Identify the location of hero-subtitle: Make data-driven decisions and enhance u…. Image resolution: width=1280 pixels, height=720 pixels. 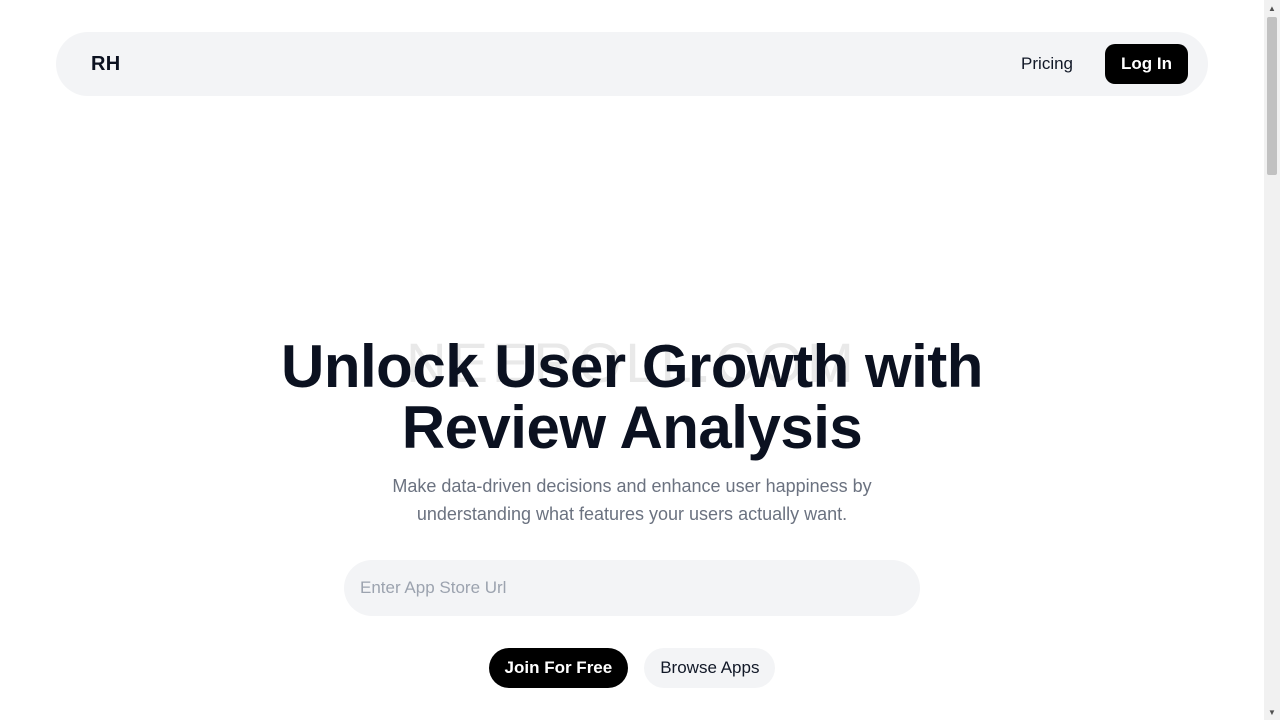
(632, 500).